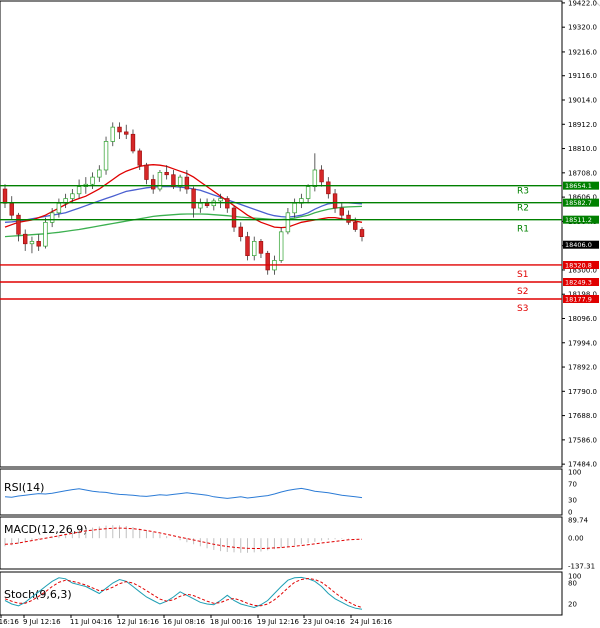  Describe the element at coordinates (231, 622) in the screenshot. I see `time-tick-label: 18 Jul 00:16` at that location.